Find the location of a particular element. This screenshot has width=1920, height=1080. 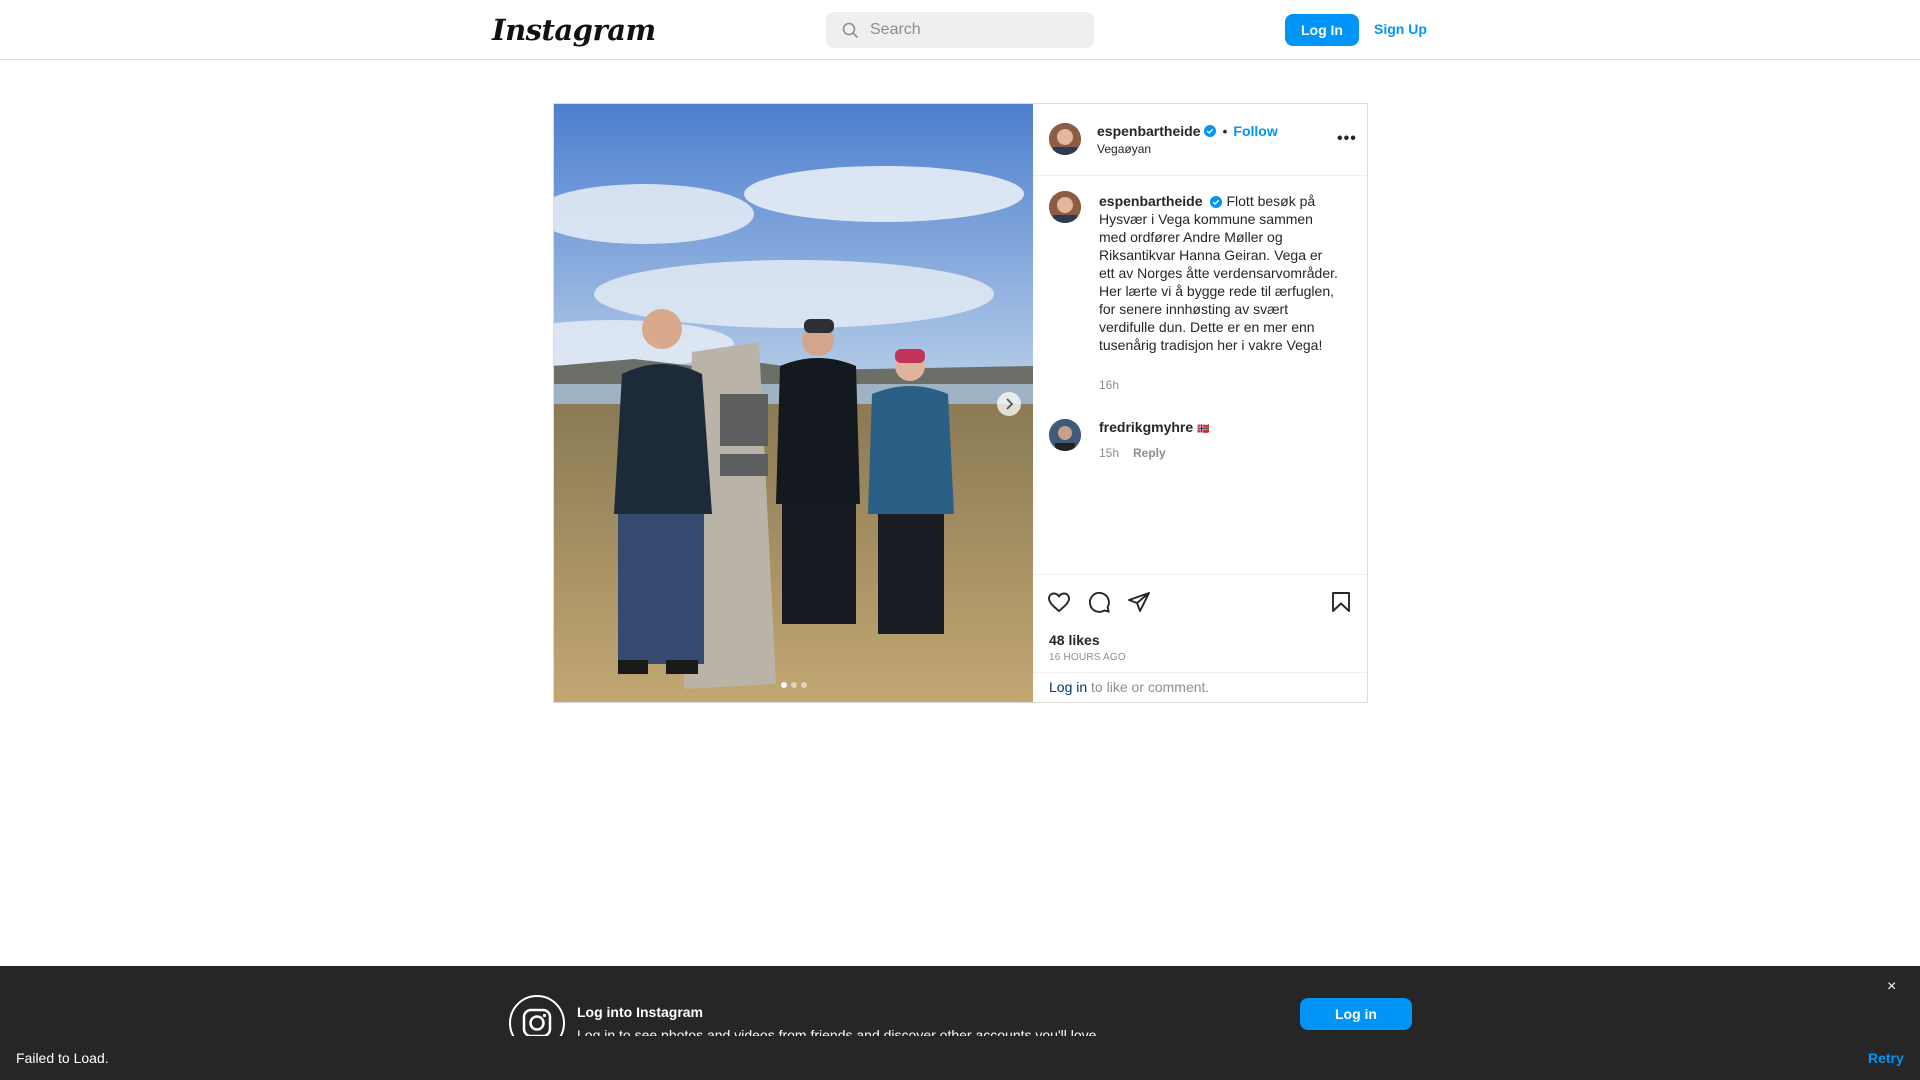

login-prompt-text: to like or comment. is located at coordinates (1148, 687).